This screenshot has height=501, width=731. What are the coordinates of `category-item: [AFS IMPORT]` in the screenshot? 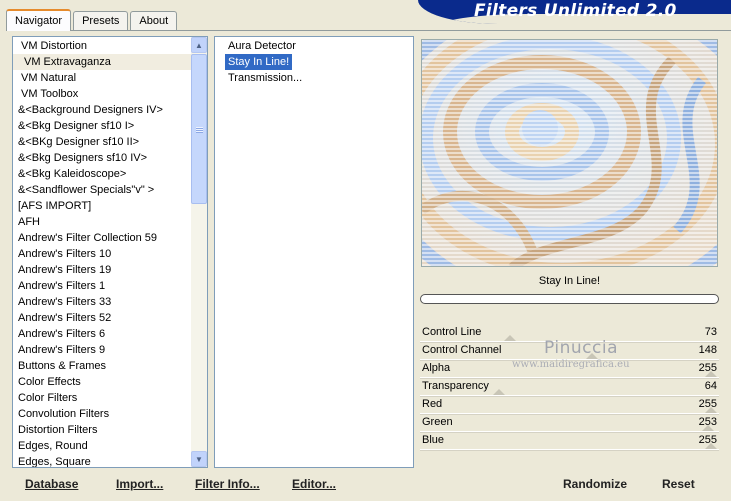 It's located at (102, 206).